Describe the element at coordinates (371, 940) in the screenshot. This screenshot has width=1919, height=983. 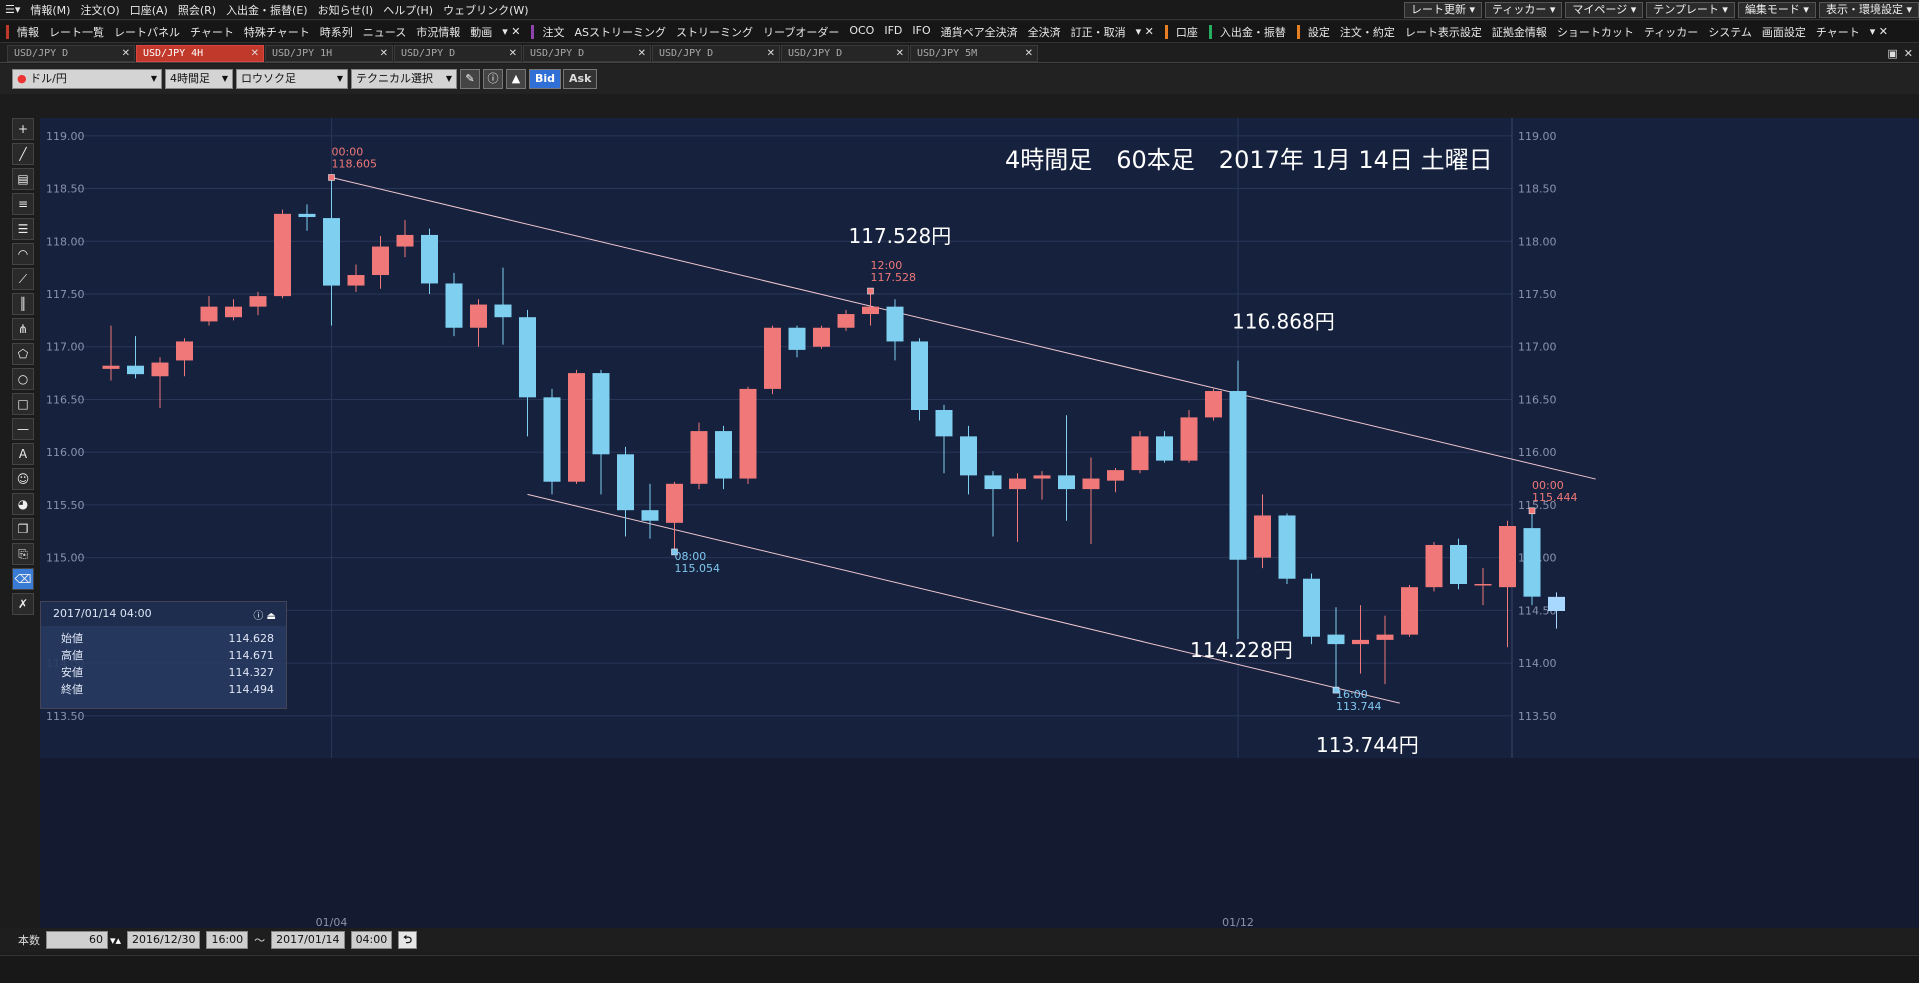
I see `to-time-input: 04:00` at that location.